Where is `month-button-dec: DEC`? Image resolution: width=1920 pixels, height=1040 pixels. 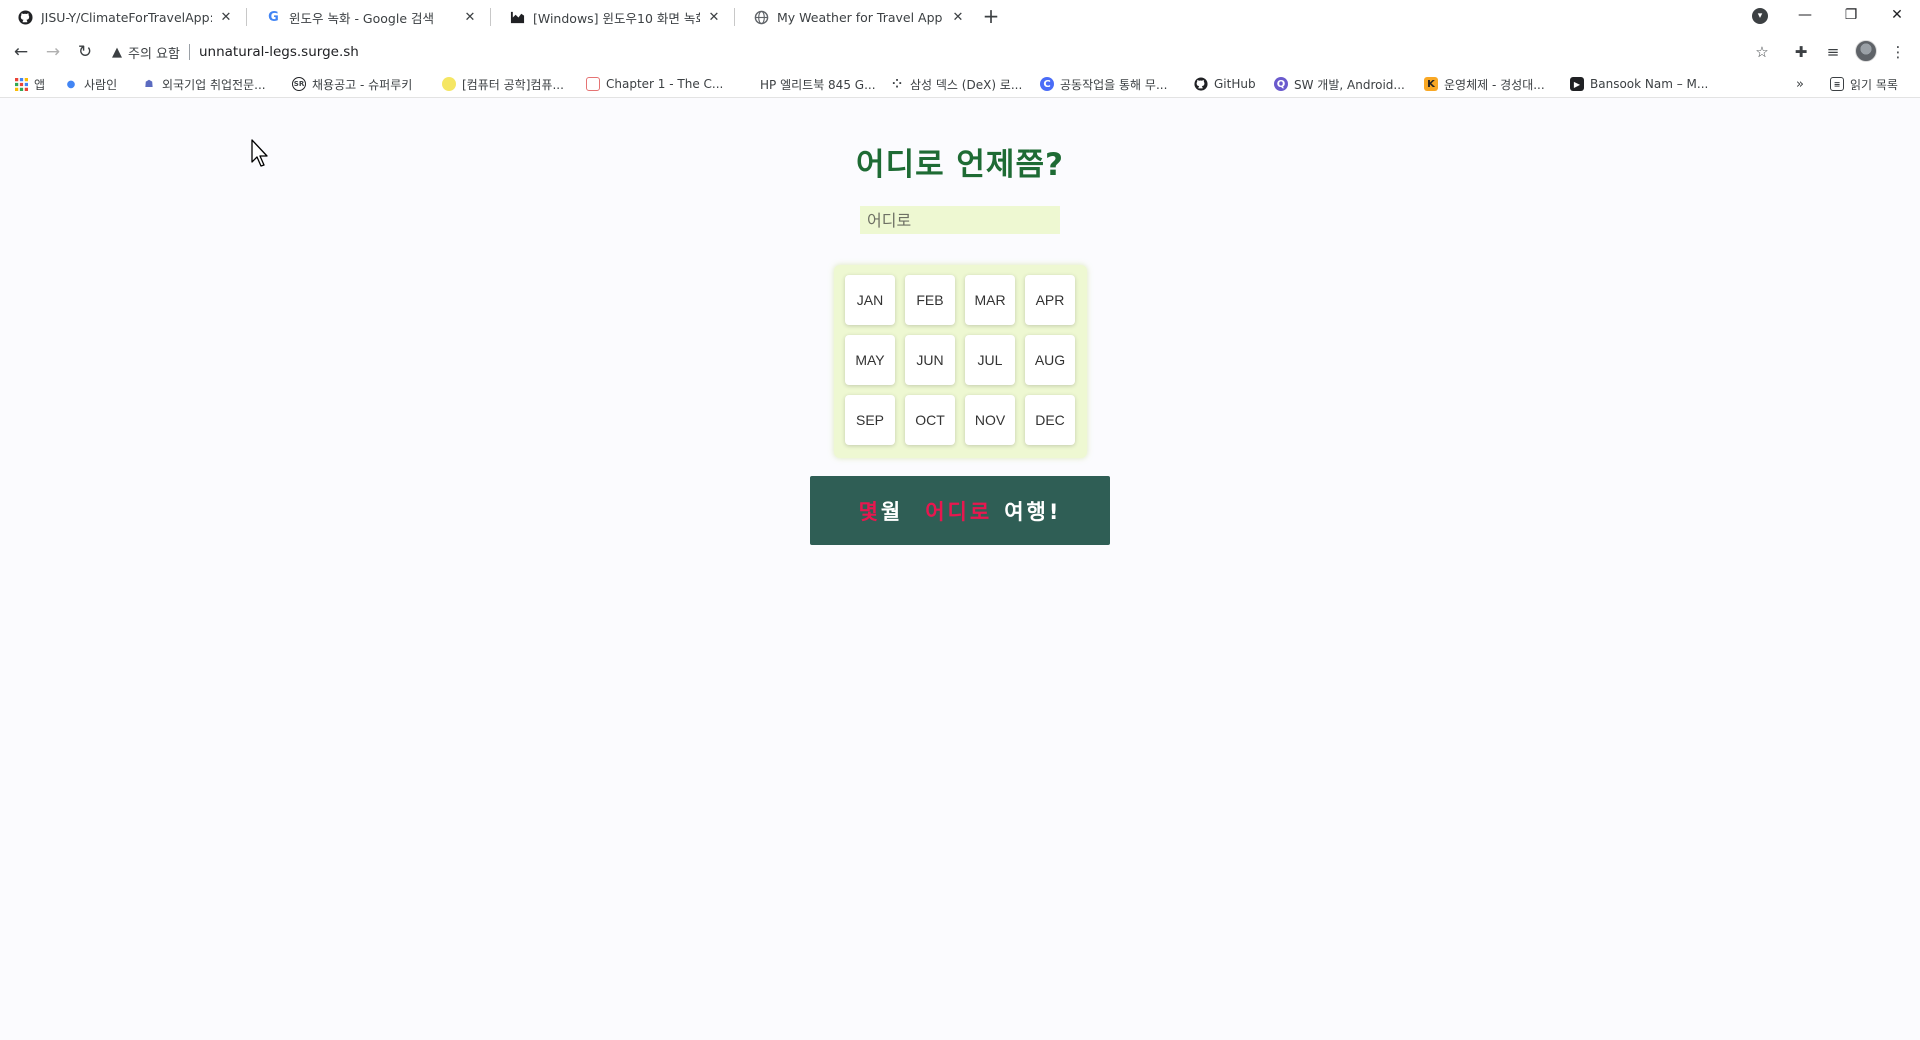 month-button-dec: DEC is located at coordinates (1050, 420).